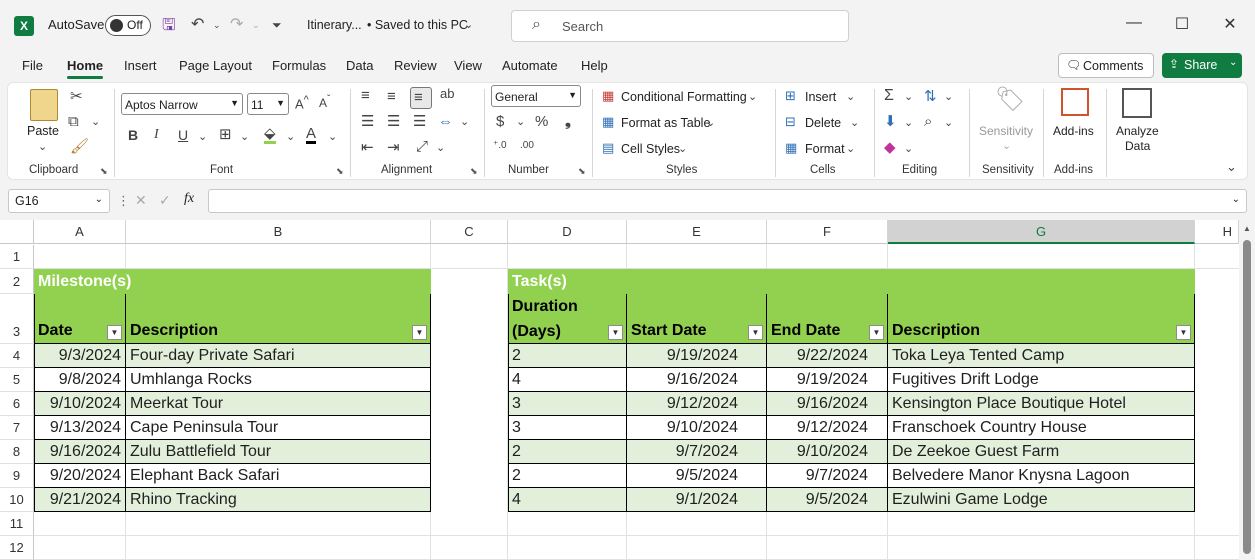  I want to click on align-bottom-icon: ≡, so click(421, 98).